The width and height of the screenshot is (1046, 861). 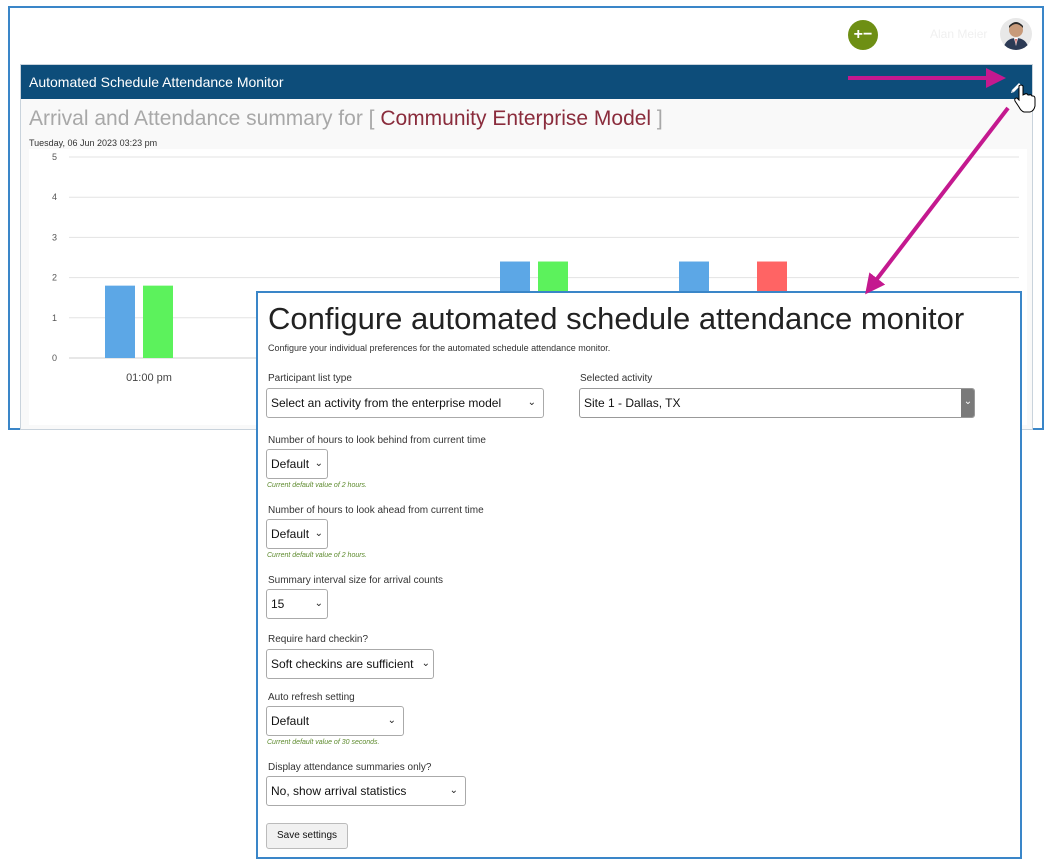 What do you see at coordinates (339, 791) in the screenshot?
I see `display-summaries-value: No, show arrival statistics` at bounding box center [339, 791].